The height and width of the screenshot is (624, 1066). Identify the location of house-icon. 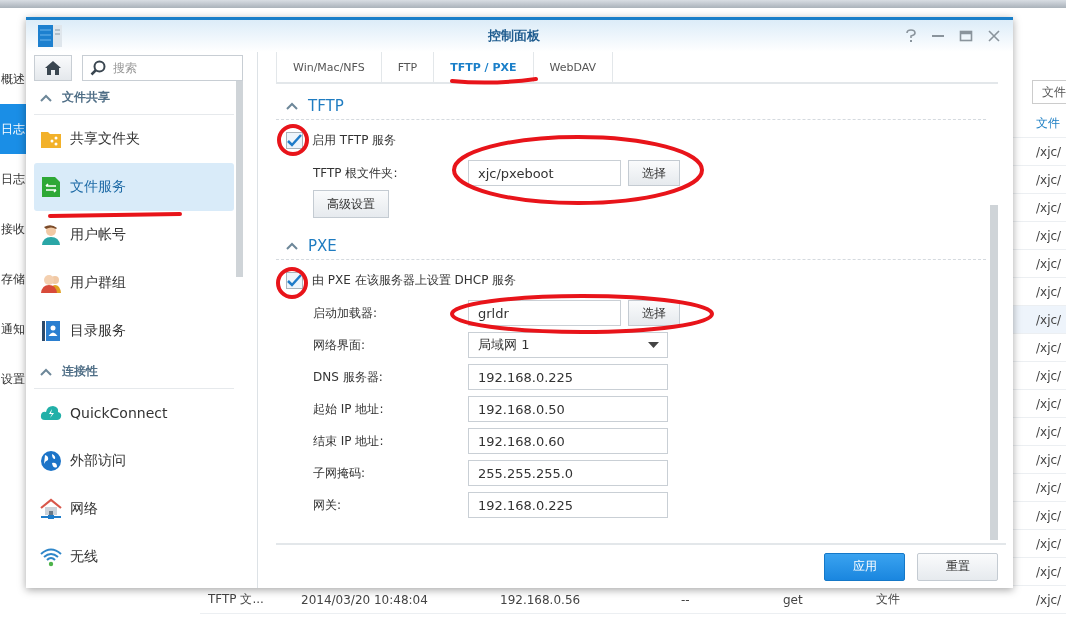
(51, 509).